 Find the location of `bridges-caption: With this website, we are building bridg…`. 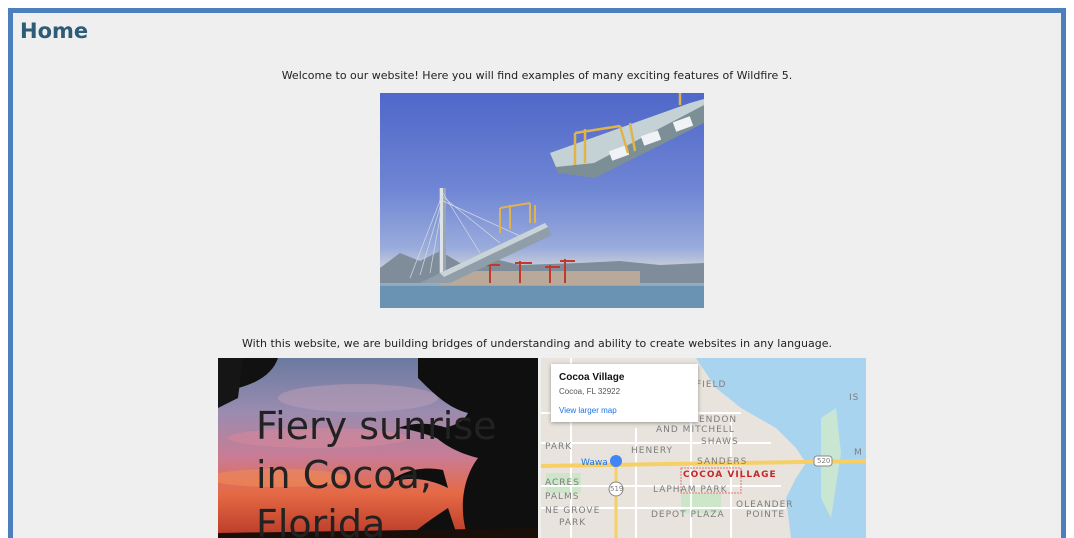

bridges-caption: With this website, we are building bridg… is located at coordinates (537, 343).